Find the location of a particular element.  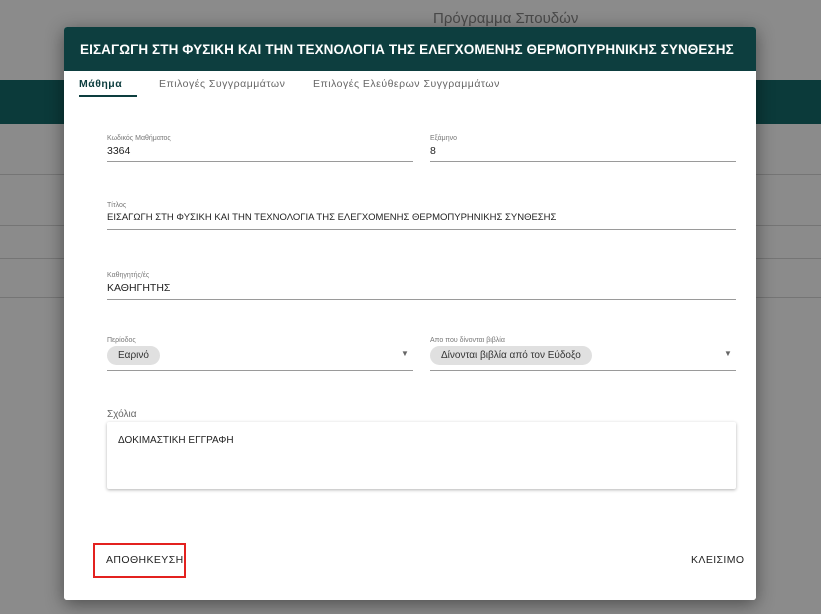

semester-underline is located at coordinates (583, 161).